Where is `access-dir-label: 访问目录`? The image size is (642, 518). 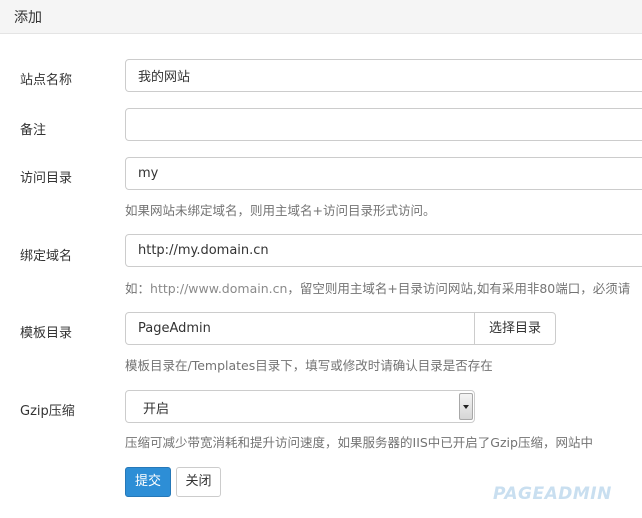
access-dir-label: 访问目录 is located at coordinates (46, 178).